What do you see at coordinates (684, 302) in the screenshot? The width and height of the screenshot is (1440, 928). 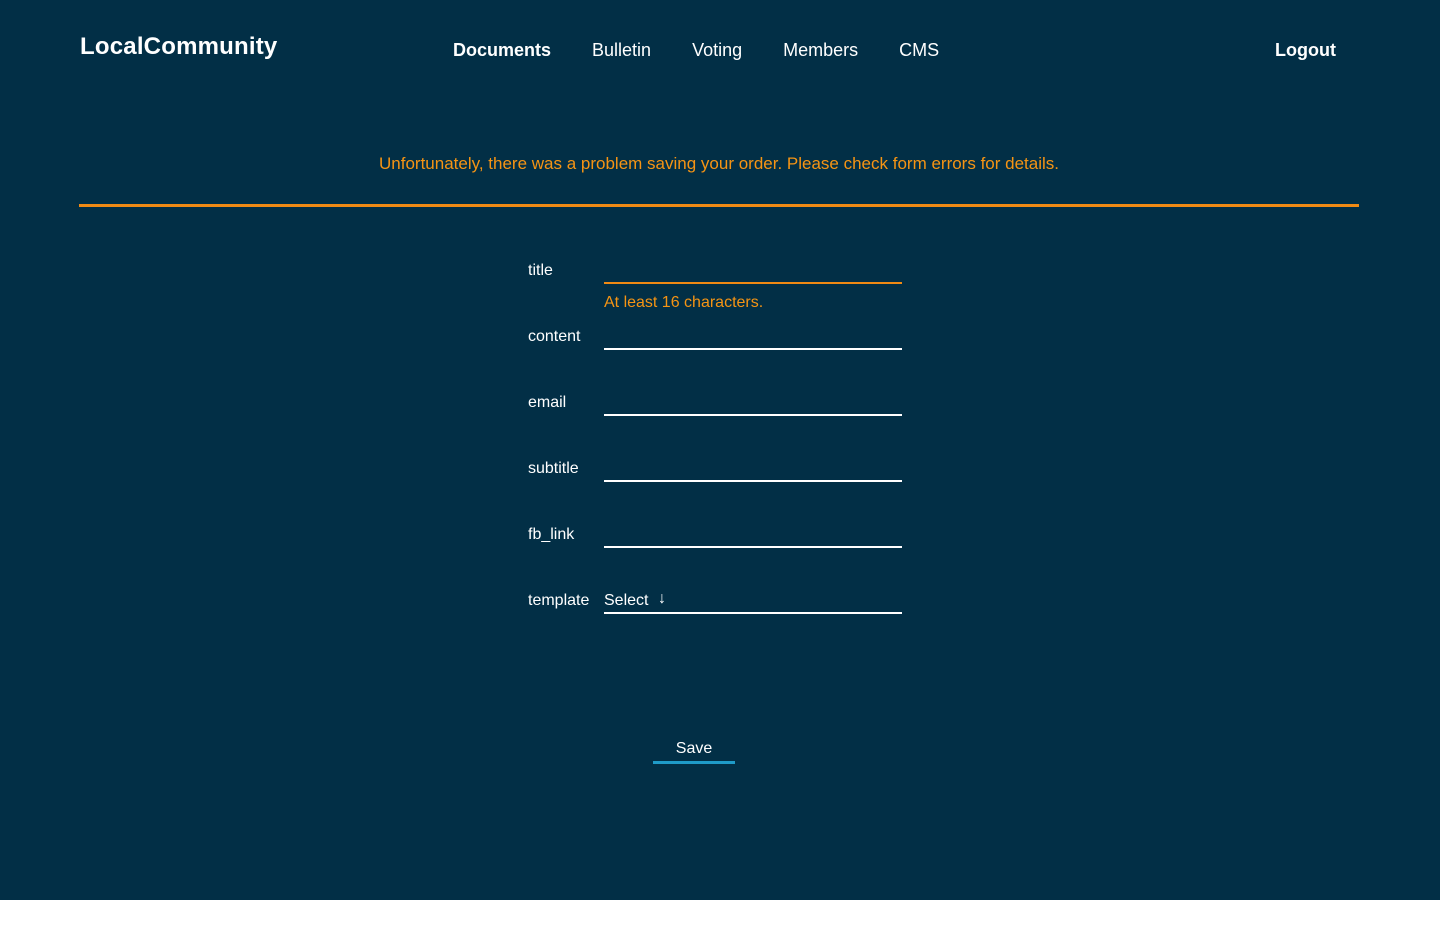 I see `title-error-message: At least 16 characters.` at bounding box center [684, 302].